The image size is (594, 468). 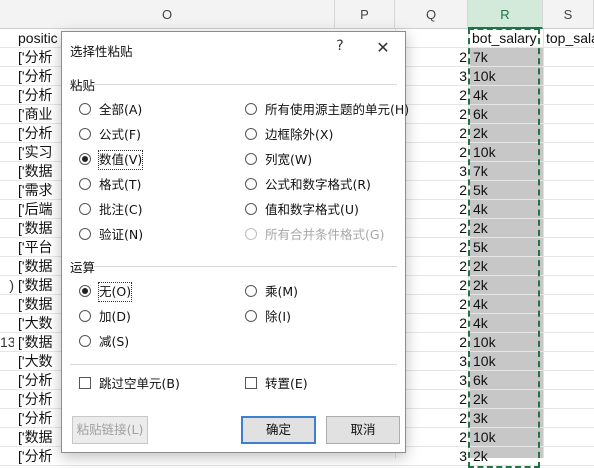 What do you see at coordinates (286, 383) in the screenshot?
I see `transpose-label: 转置(E)` at bounding box center [286, 383].